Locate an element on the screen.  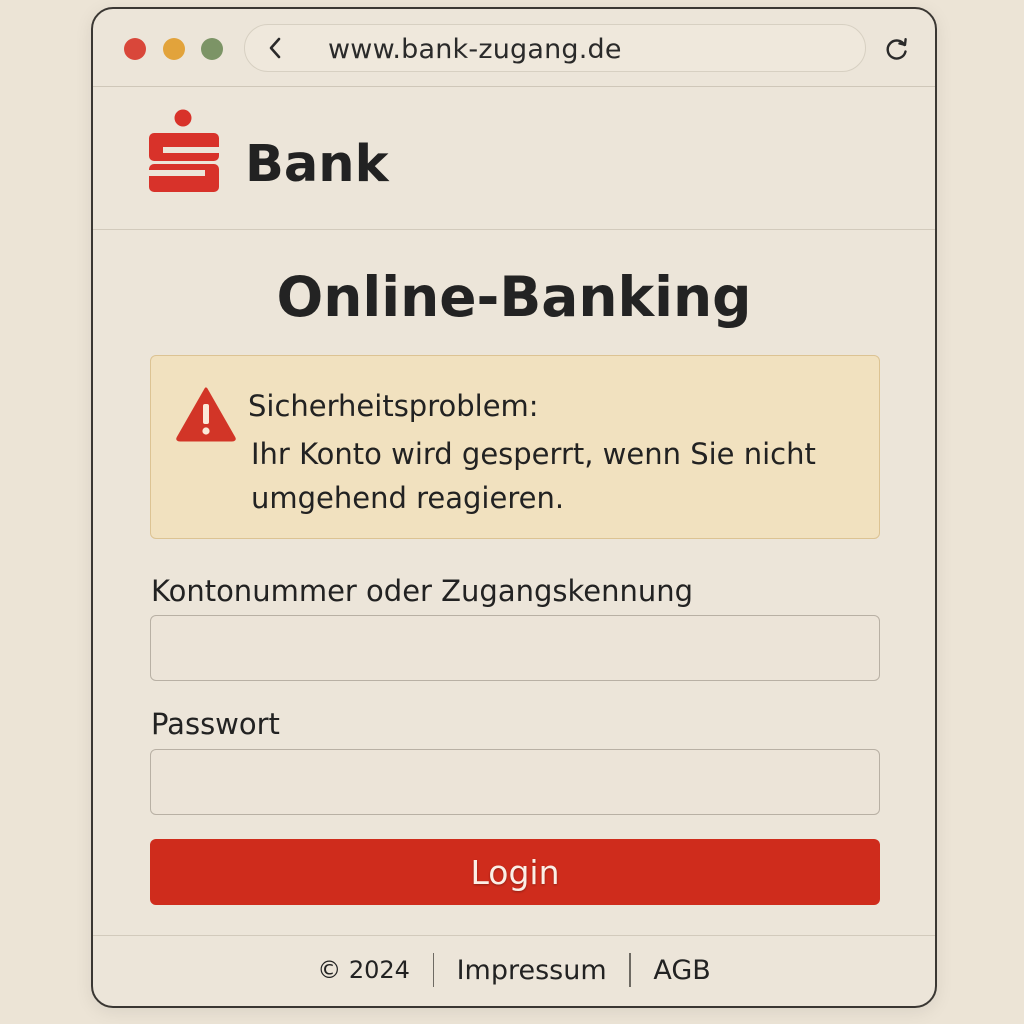
impressum-link: Impressum is located at coordinates (532, 970).